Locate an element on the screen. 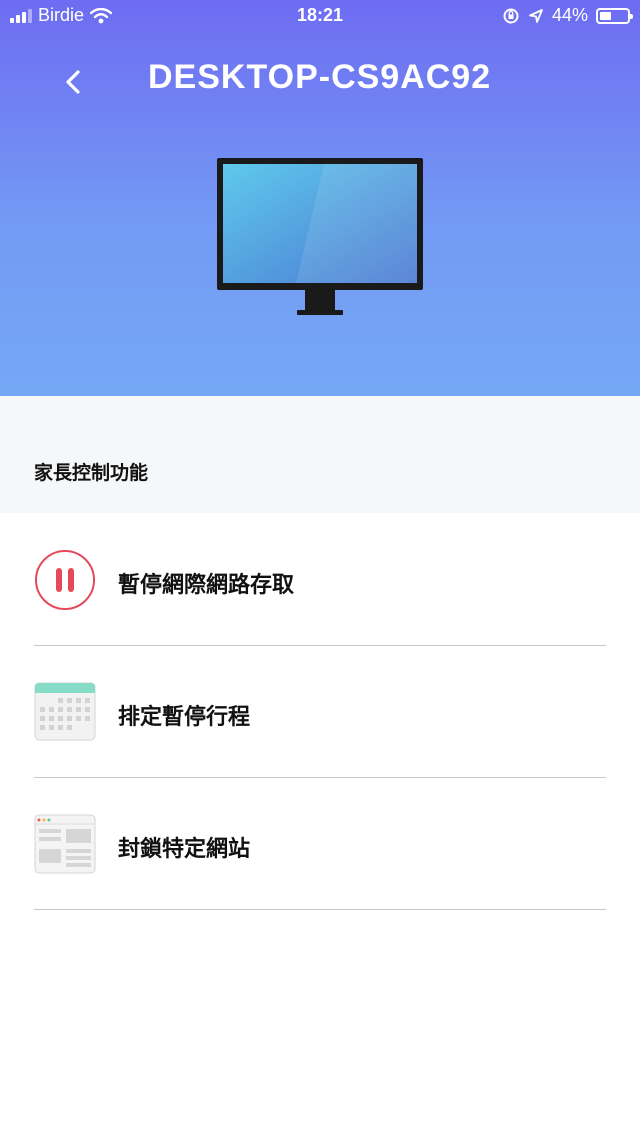 Image resolution: width=640 pixels, height=1138 pixels. chevron-left-icon is located at coordinates (73, 82).